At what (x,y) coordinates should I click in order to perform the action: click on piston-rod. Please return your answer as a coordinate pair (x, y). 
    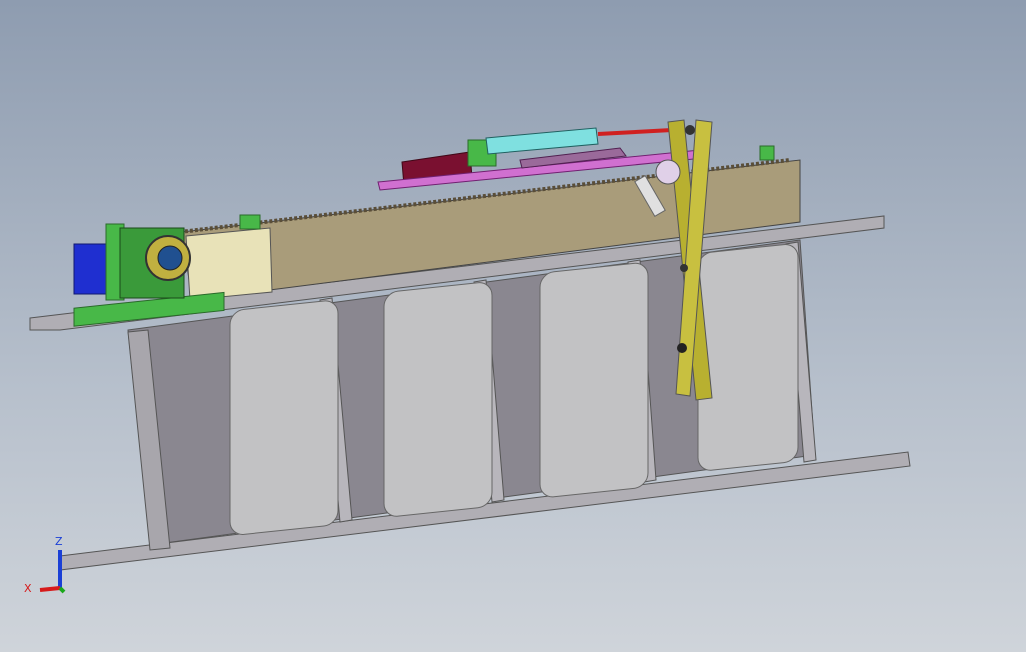
    Looking at the image, I should click on (635, 132).